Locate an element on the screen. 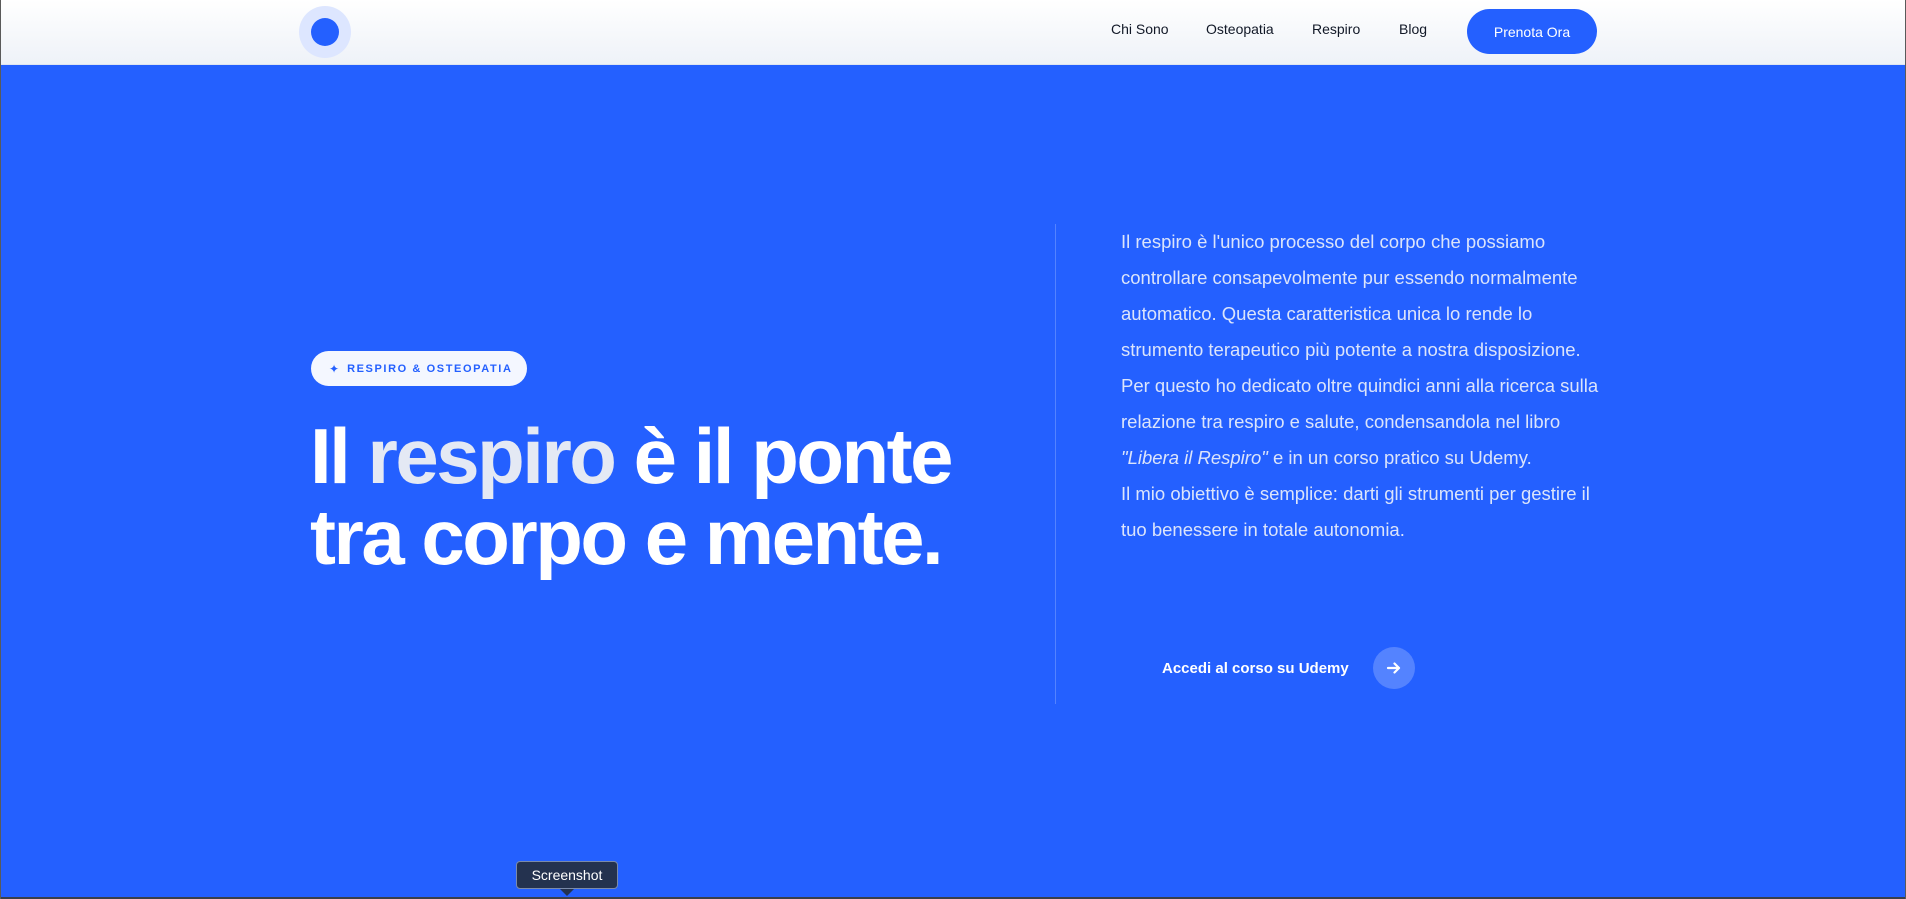 This screenshot has height=899, width=1906. nav-link-osteopatia: Osteopatia is located at coordinates (1240, 29).